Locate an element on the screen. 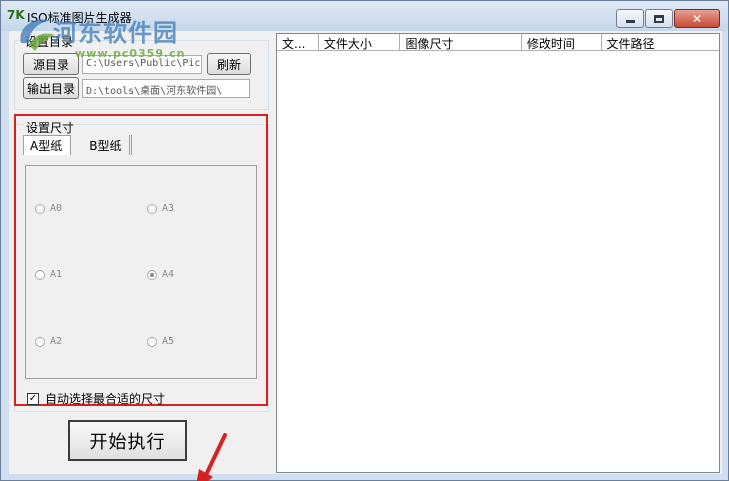 The width and height of the screenshot is (729, 481). column-header-path: 文件路径 is located at coordinates (660, 42).